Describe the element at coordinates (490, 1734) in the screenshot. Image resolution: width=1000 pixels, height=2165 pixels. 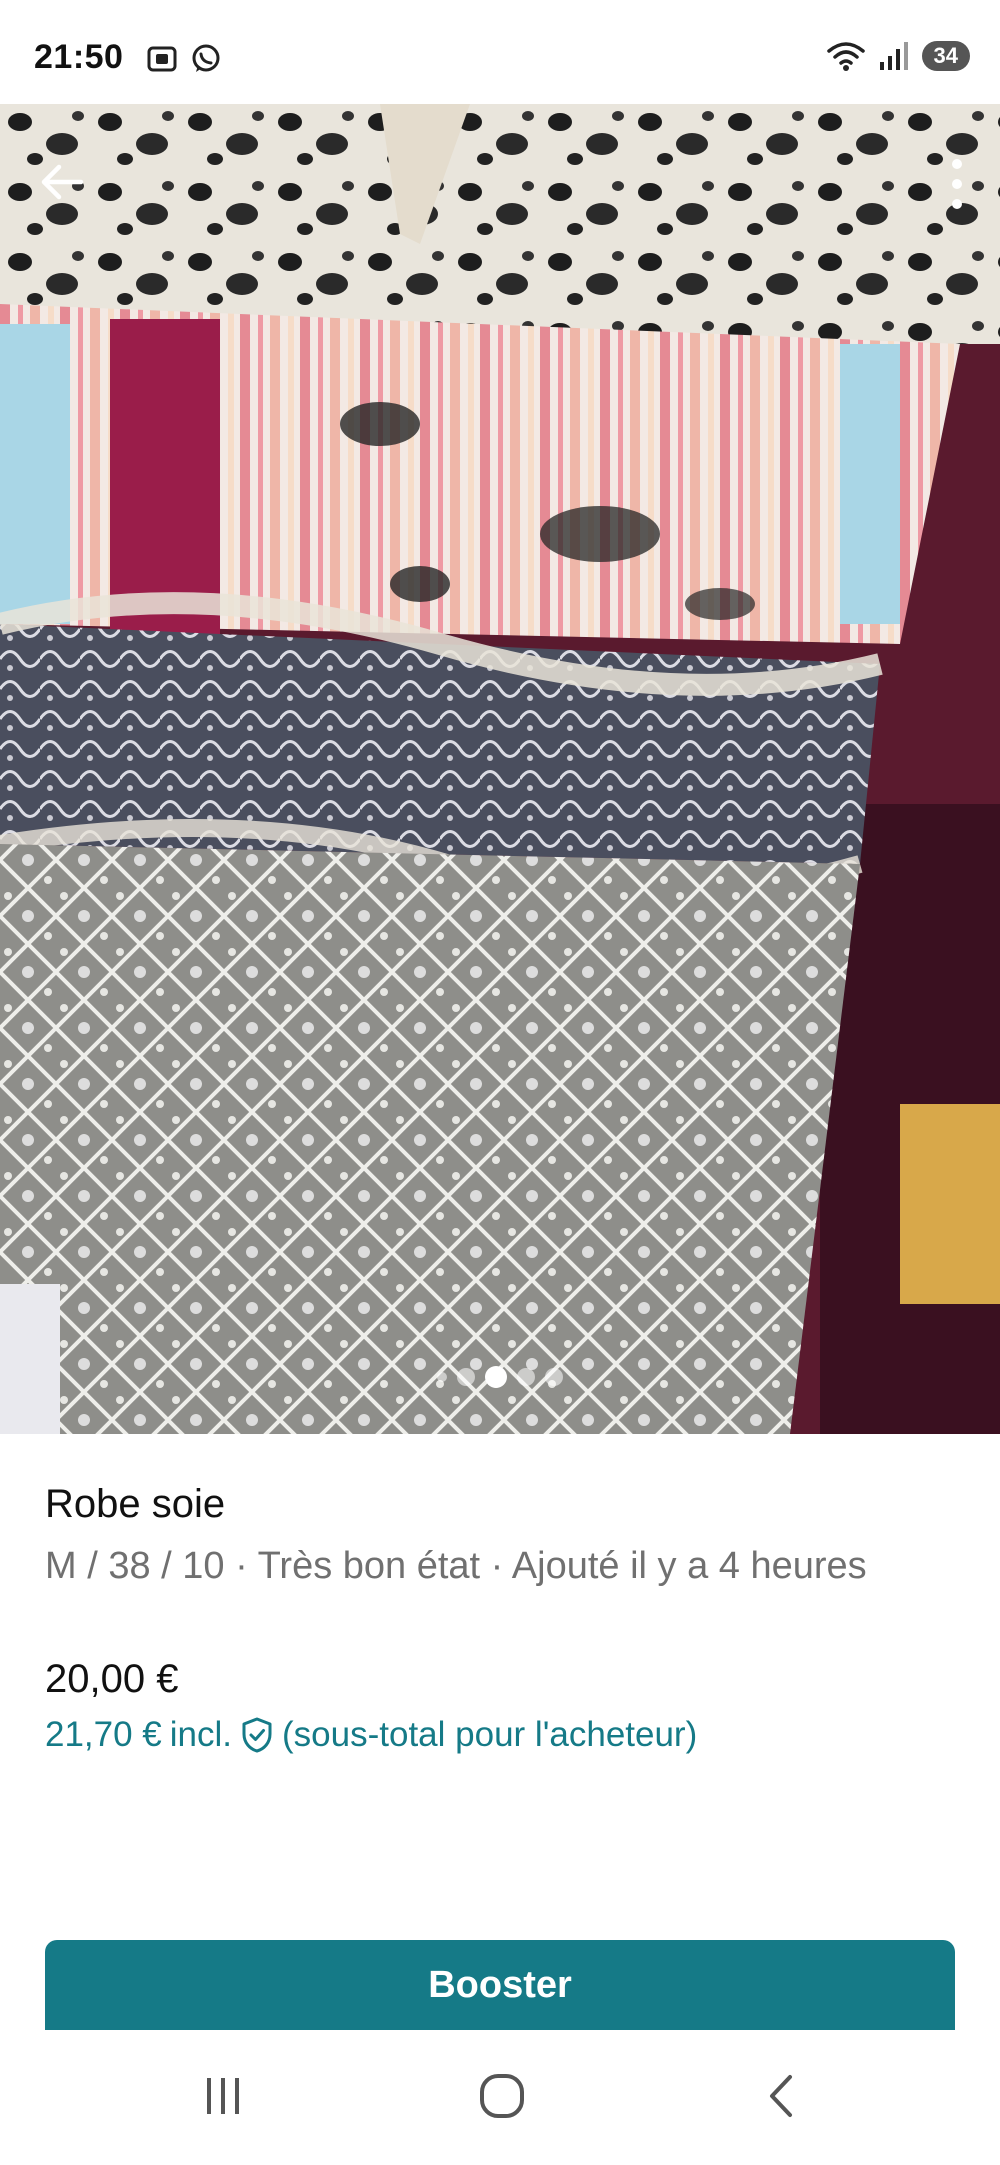
I see `price-incl-note: (sous-total pour l'acheteur)` at that location.